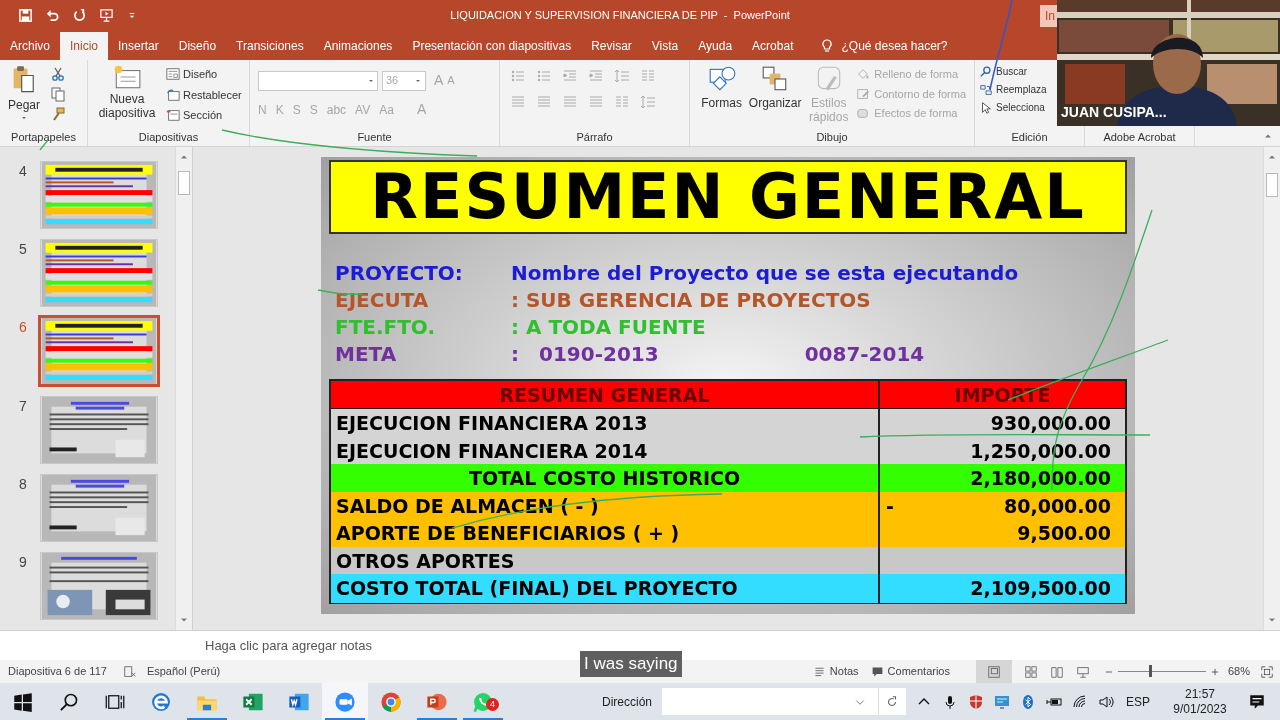  What do you see at coordinates (1150, 671) in the screenshot?
I see `zoom-slider` at bounding box center [1150, 671].